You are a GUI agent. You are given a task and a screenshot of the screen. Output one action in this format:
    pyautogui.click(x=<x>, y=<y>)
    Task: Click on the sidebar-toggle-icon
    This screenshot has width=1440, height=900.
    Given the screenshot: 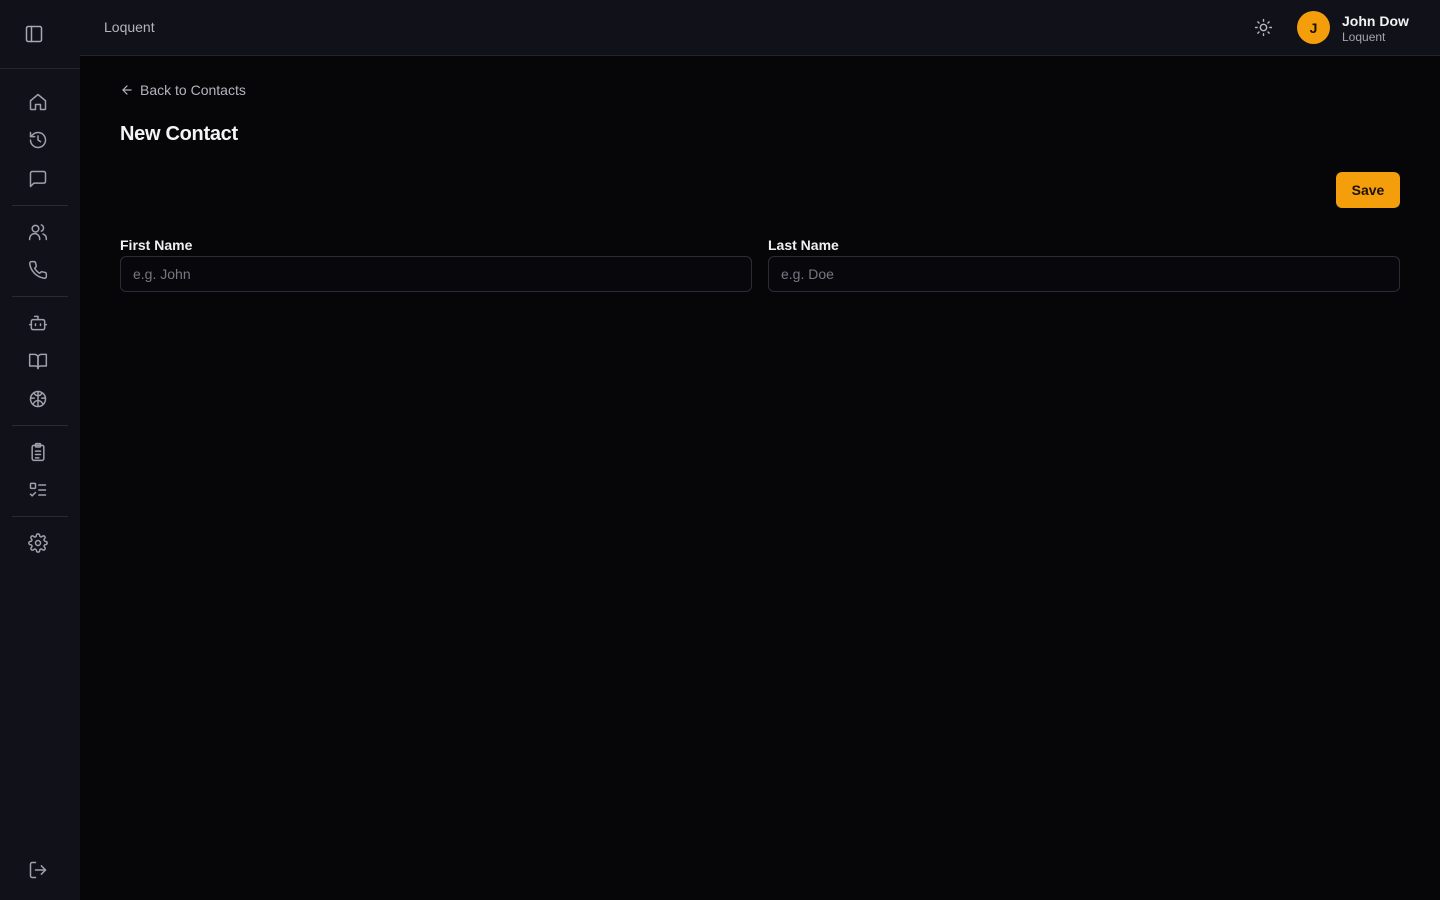 What is the action you would take?
    pyautogui.click(x=34, y=34)
    